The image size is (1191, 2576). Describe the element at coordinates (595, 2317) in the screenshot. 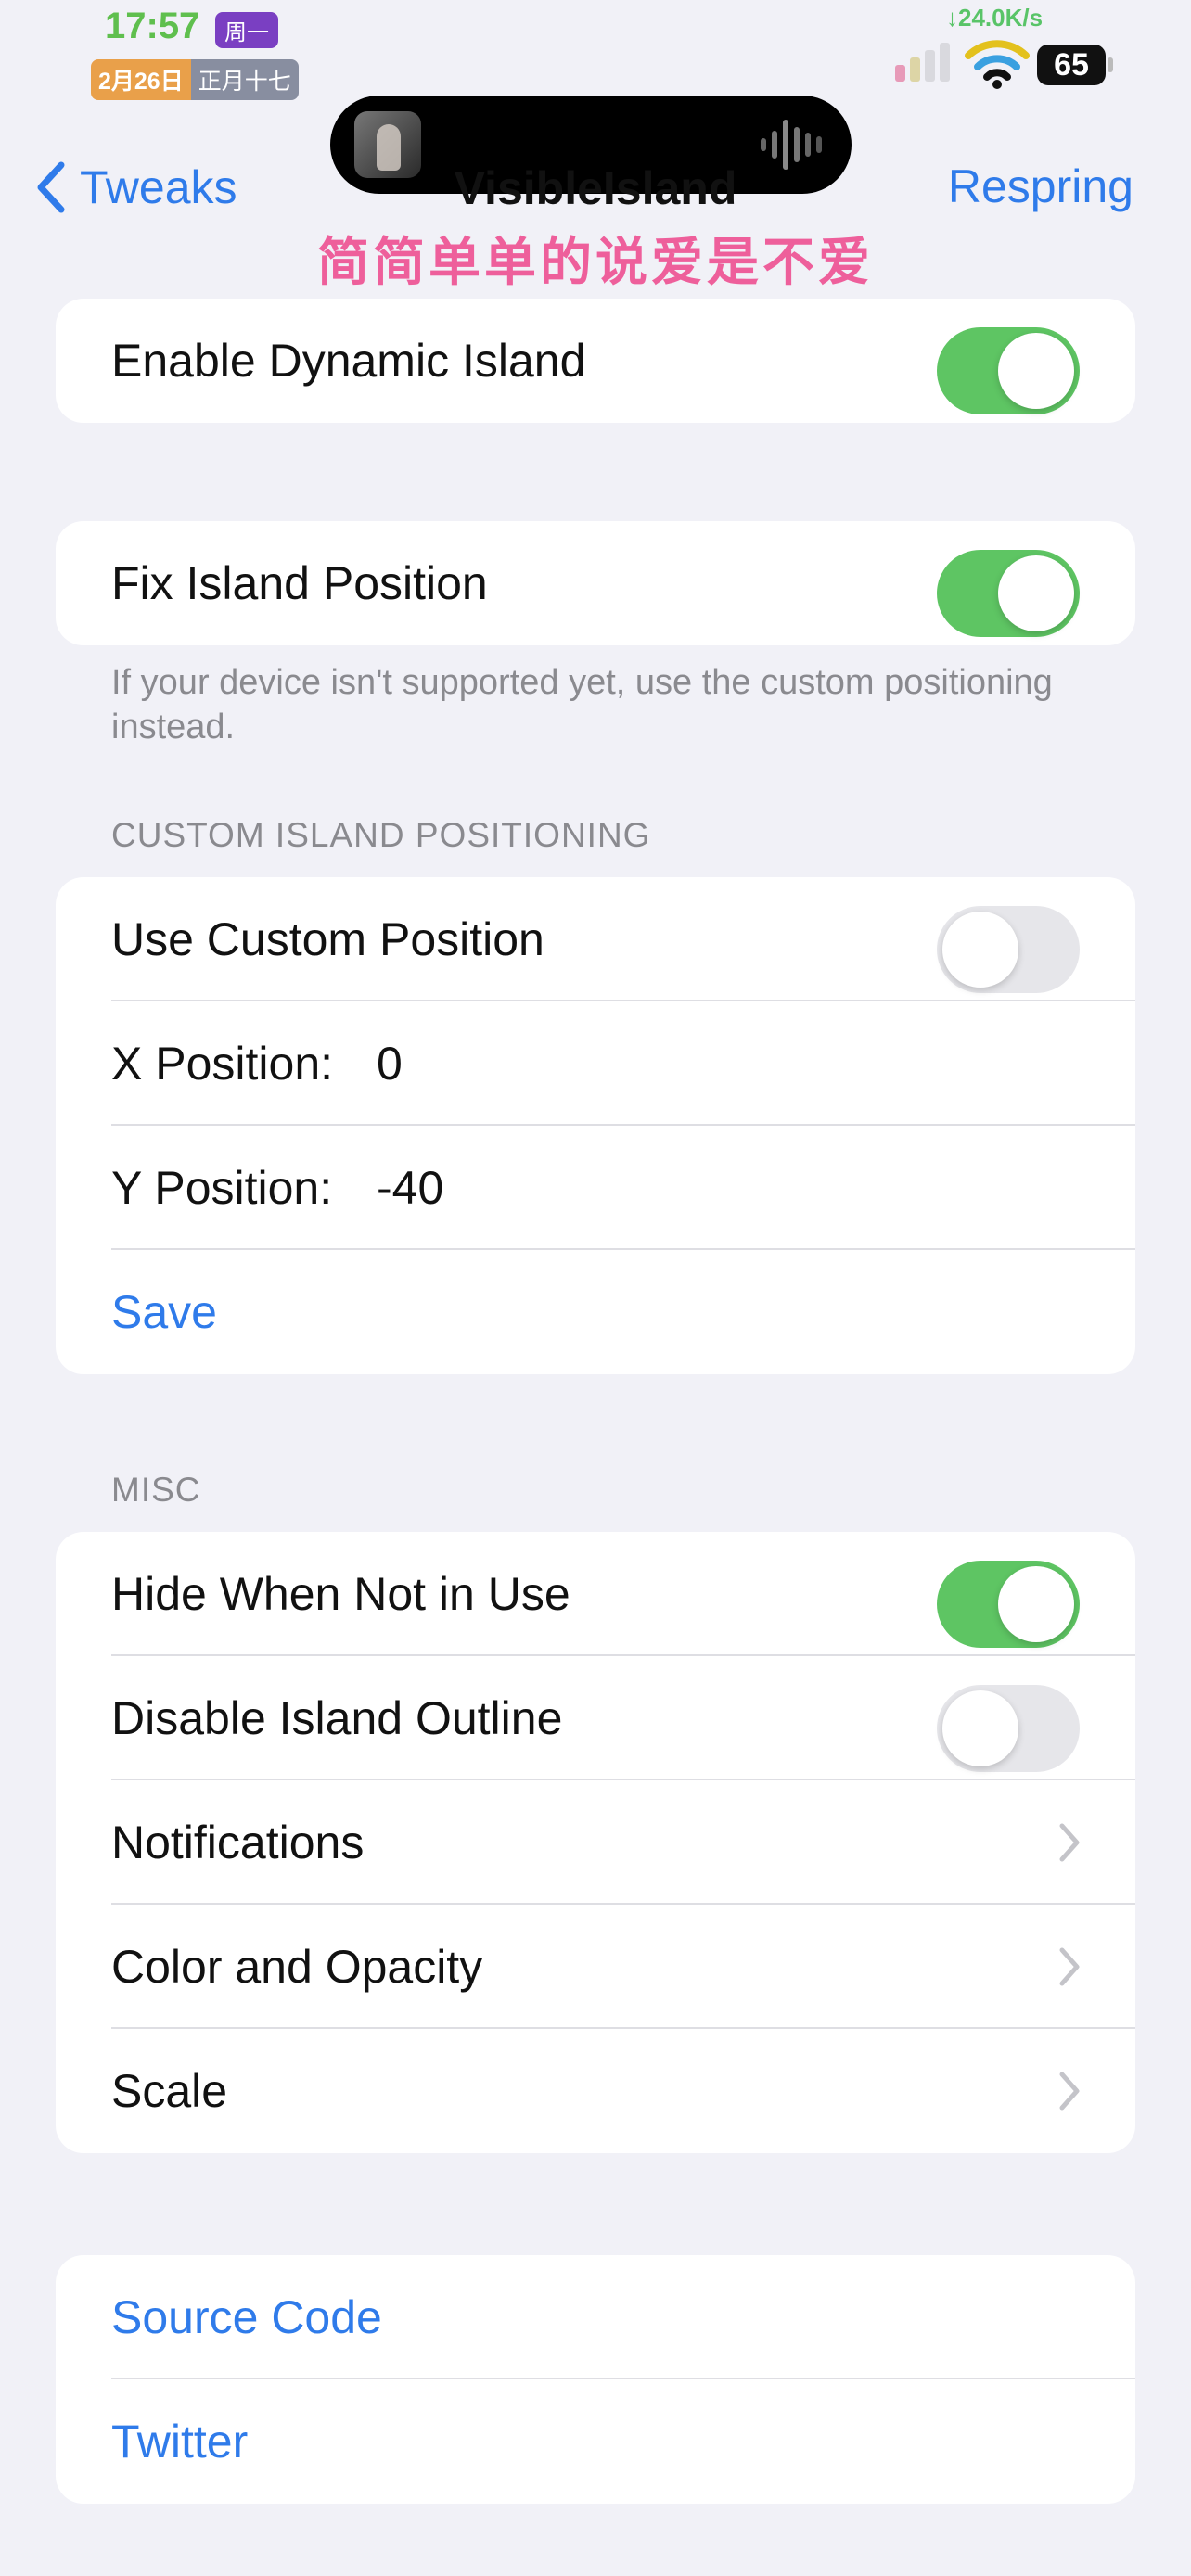

I see `source-code-row: Source Code` at that location.